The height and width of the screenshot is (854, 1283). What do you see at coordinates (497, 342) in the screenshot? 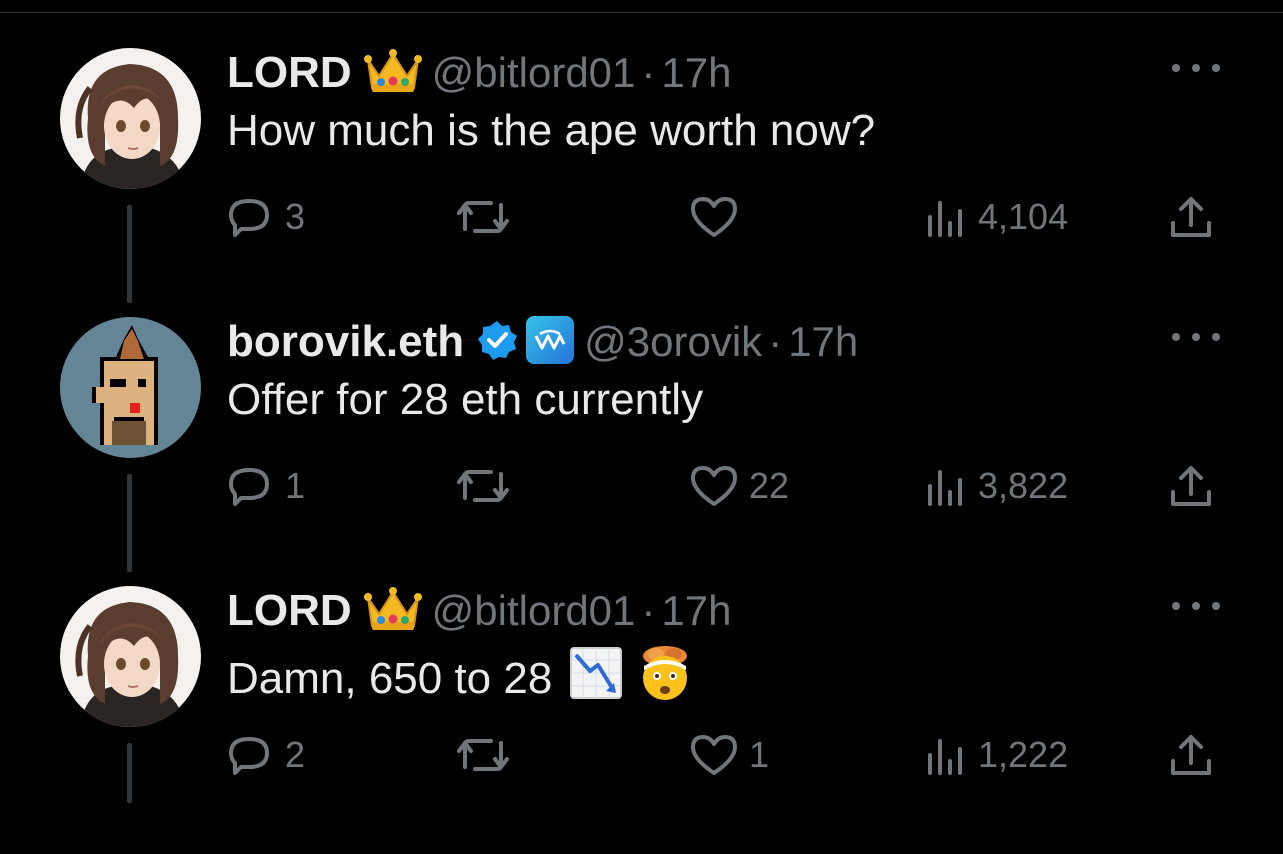
I see `verified-icon` at bounding box center [497, 342].